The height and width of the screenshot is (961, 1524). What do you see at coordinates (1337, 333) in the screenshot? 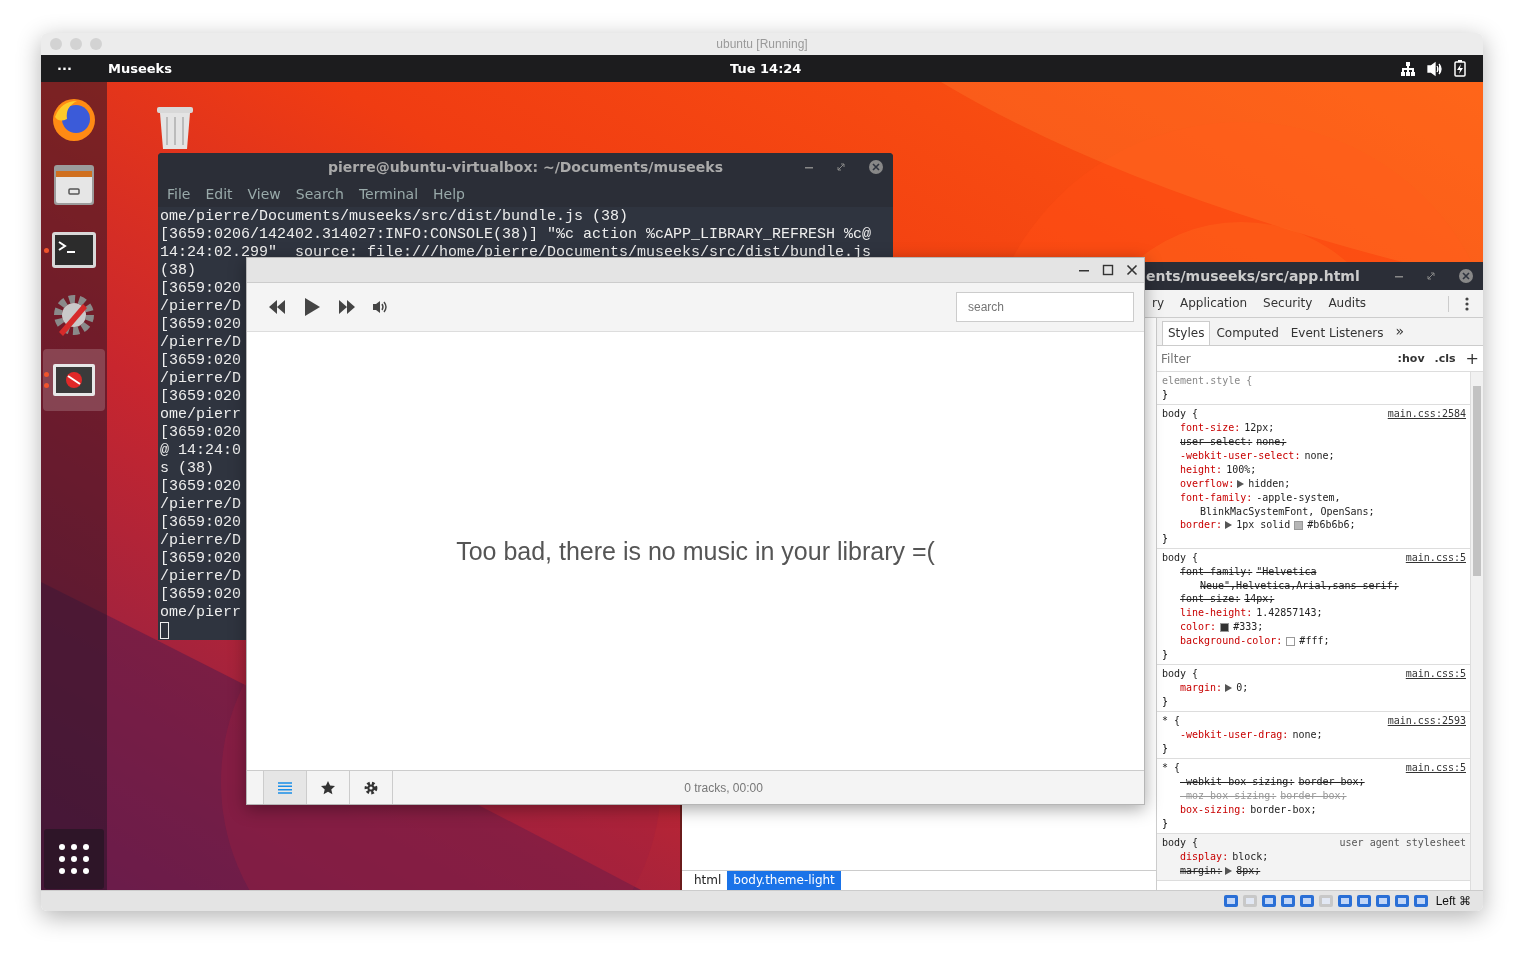
I see `styles-tab: Event Listeners` at bounding box center [1337, 333].